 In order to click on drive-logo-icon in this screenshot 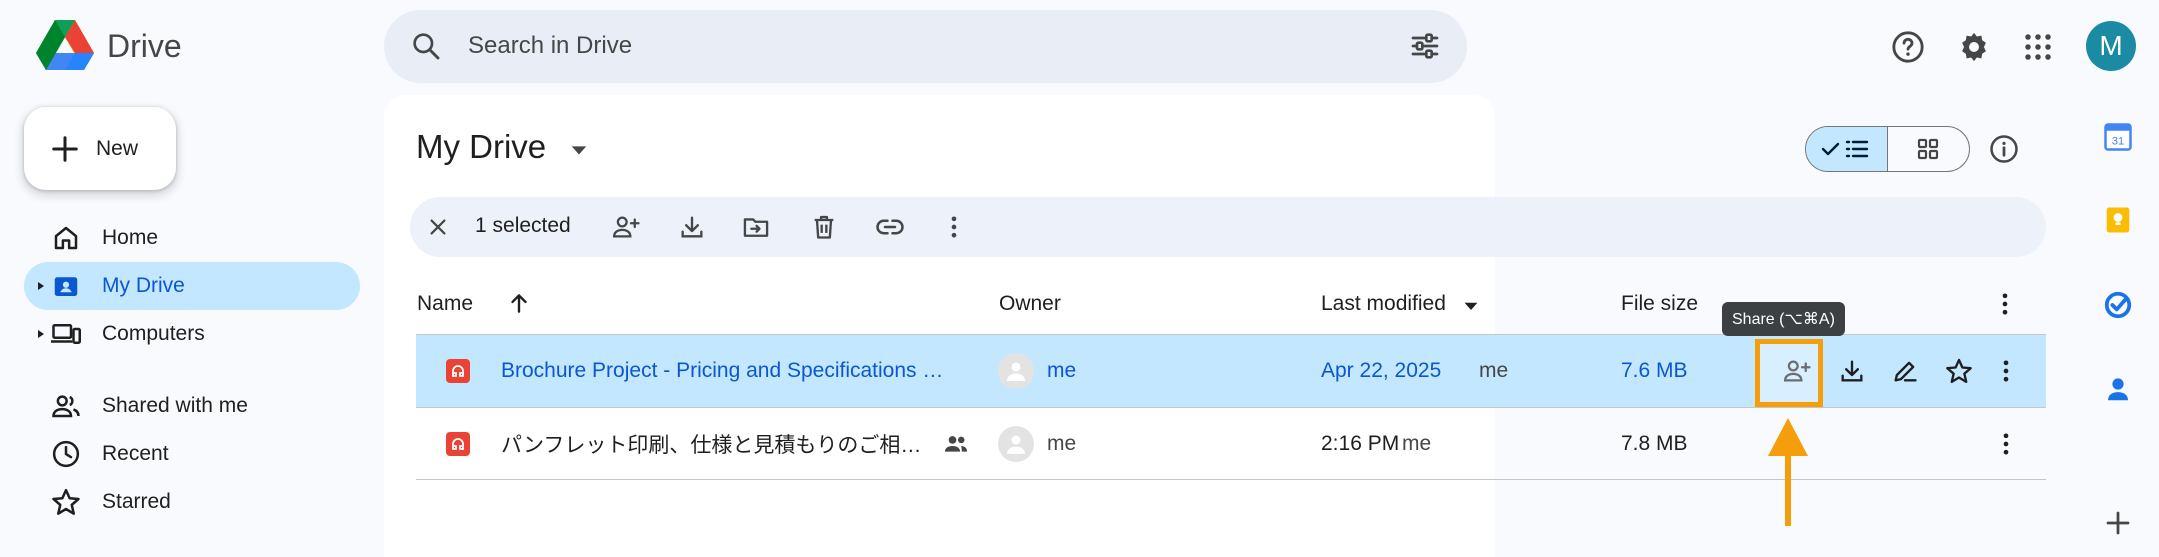, I will do `click(65, 45)`.